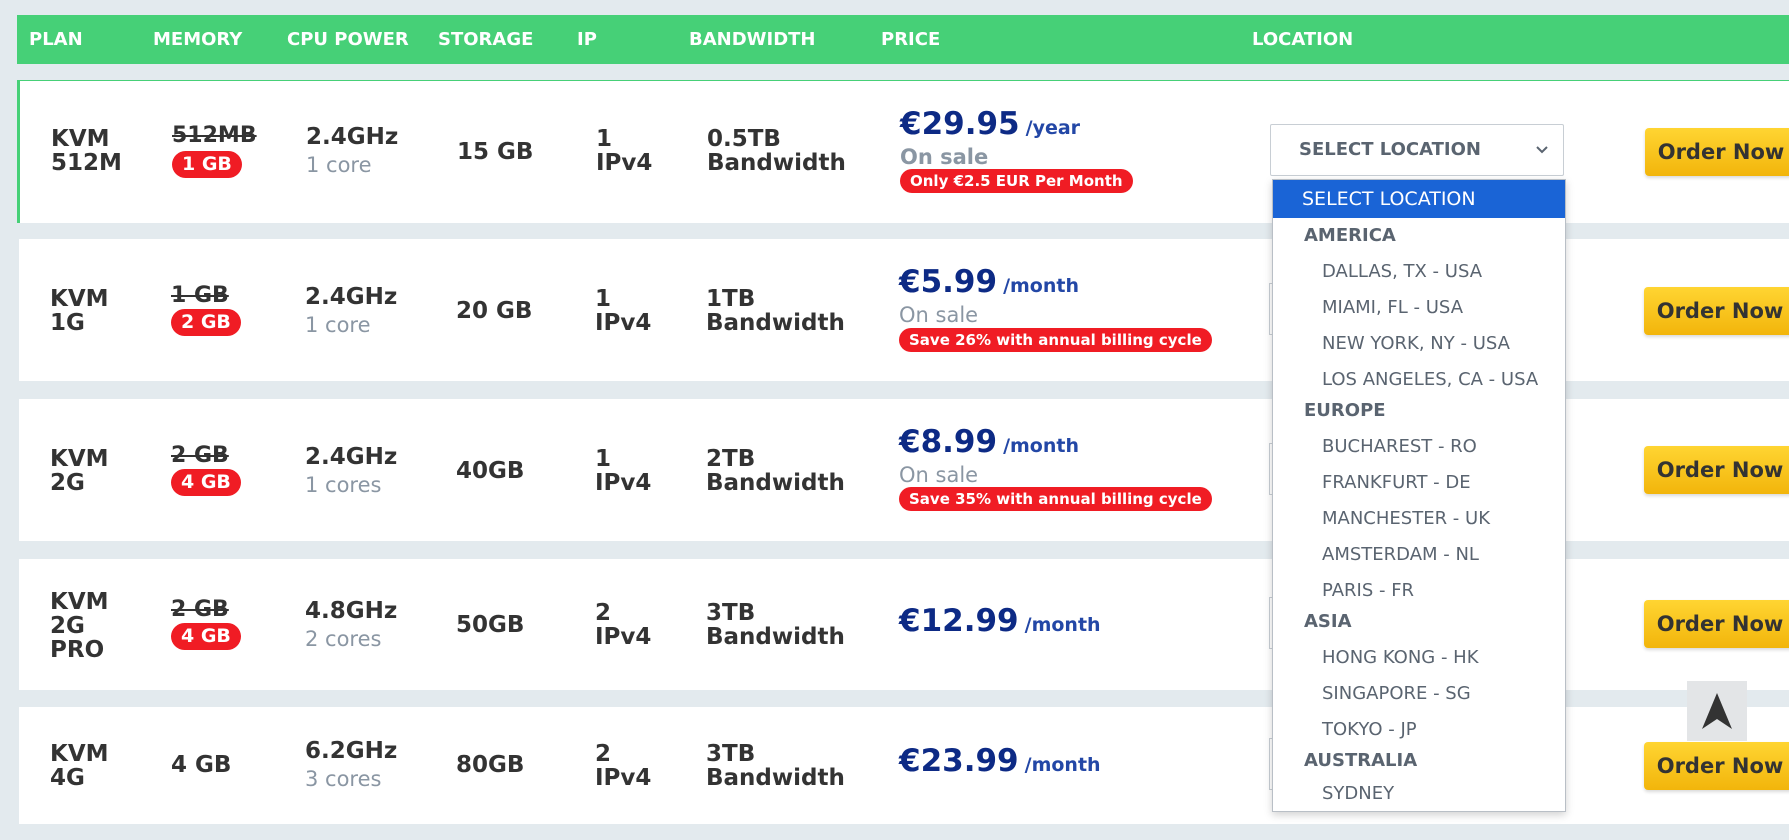 Image resolution: width=1789 pixels, height=840 pixels. Describe the element at coordinates (200, 609) in the screenshot. I see `memory-old: 2 GB` at that location.